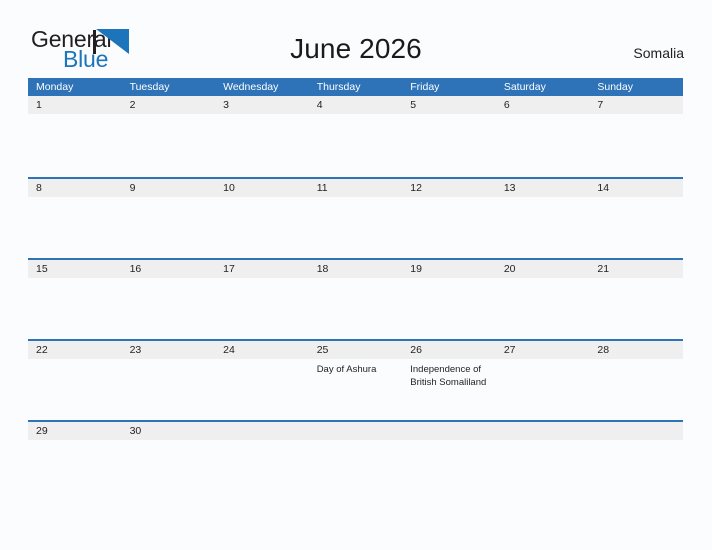 The height and width of the screenshot is (550, 712). What do you see at coordinates (509, 188) in the screenshot?
I see `day-number: 13` at bounding box center [509, 188].